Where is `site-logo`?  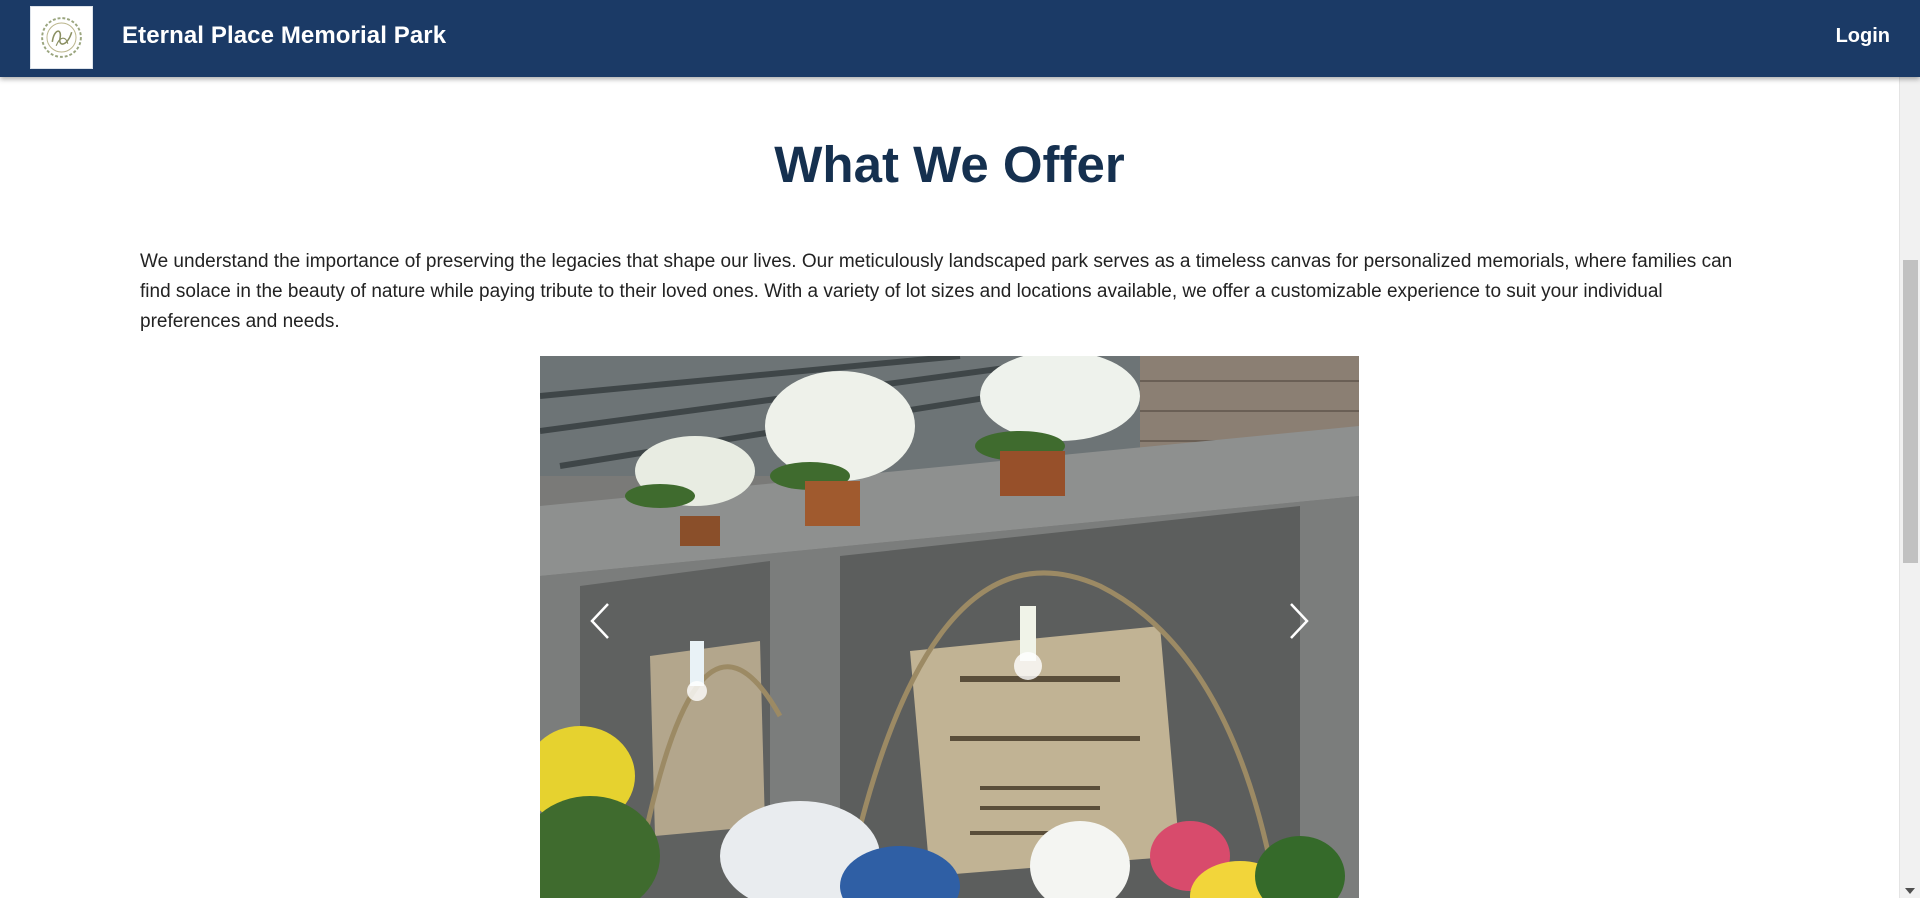 site-logo is located at coordinates (61, 37).